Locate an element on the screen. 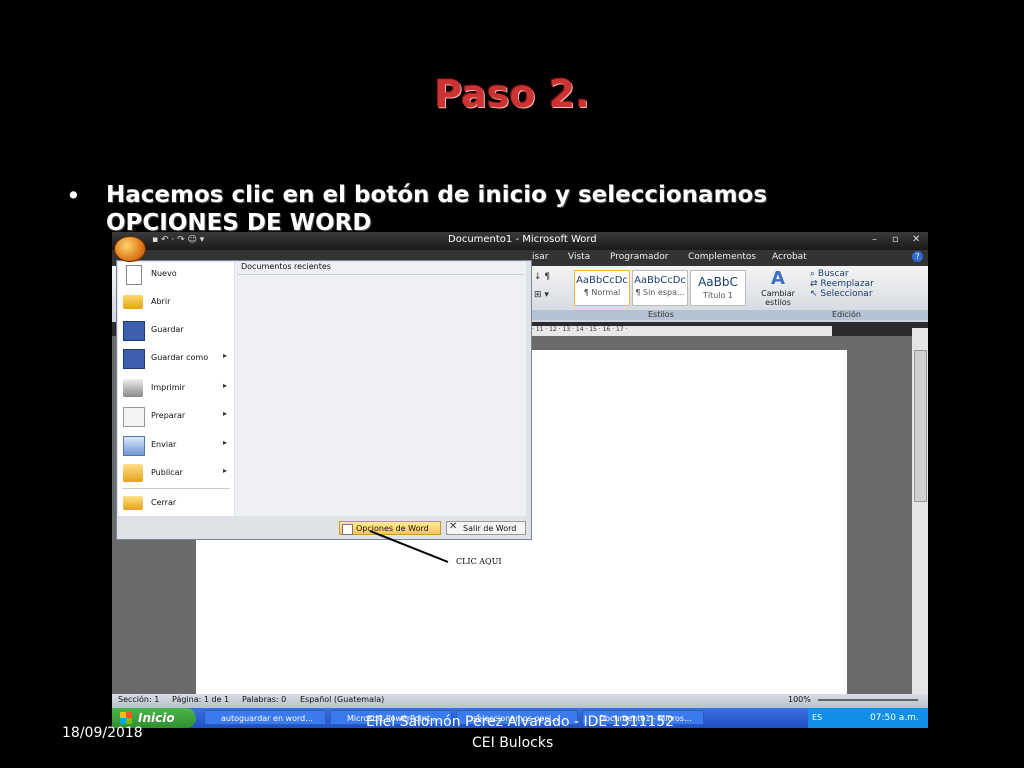 This screenshot has height=768, width=1024. annotation-arrow is located at coordinates (409, 546).